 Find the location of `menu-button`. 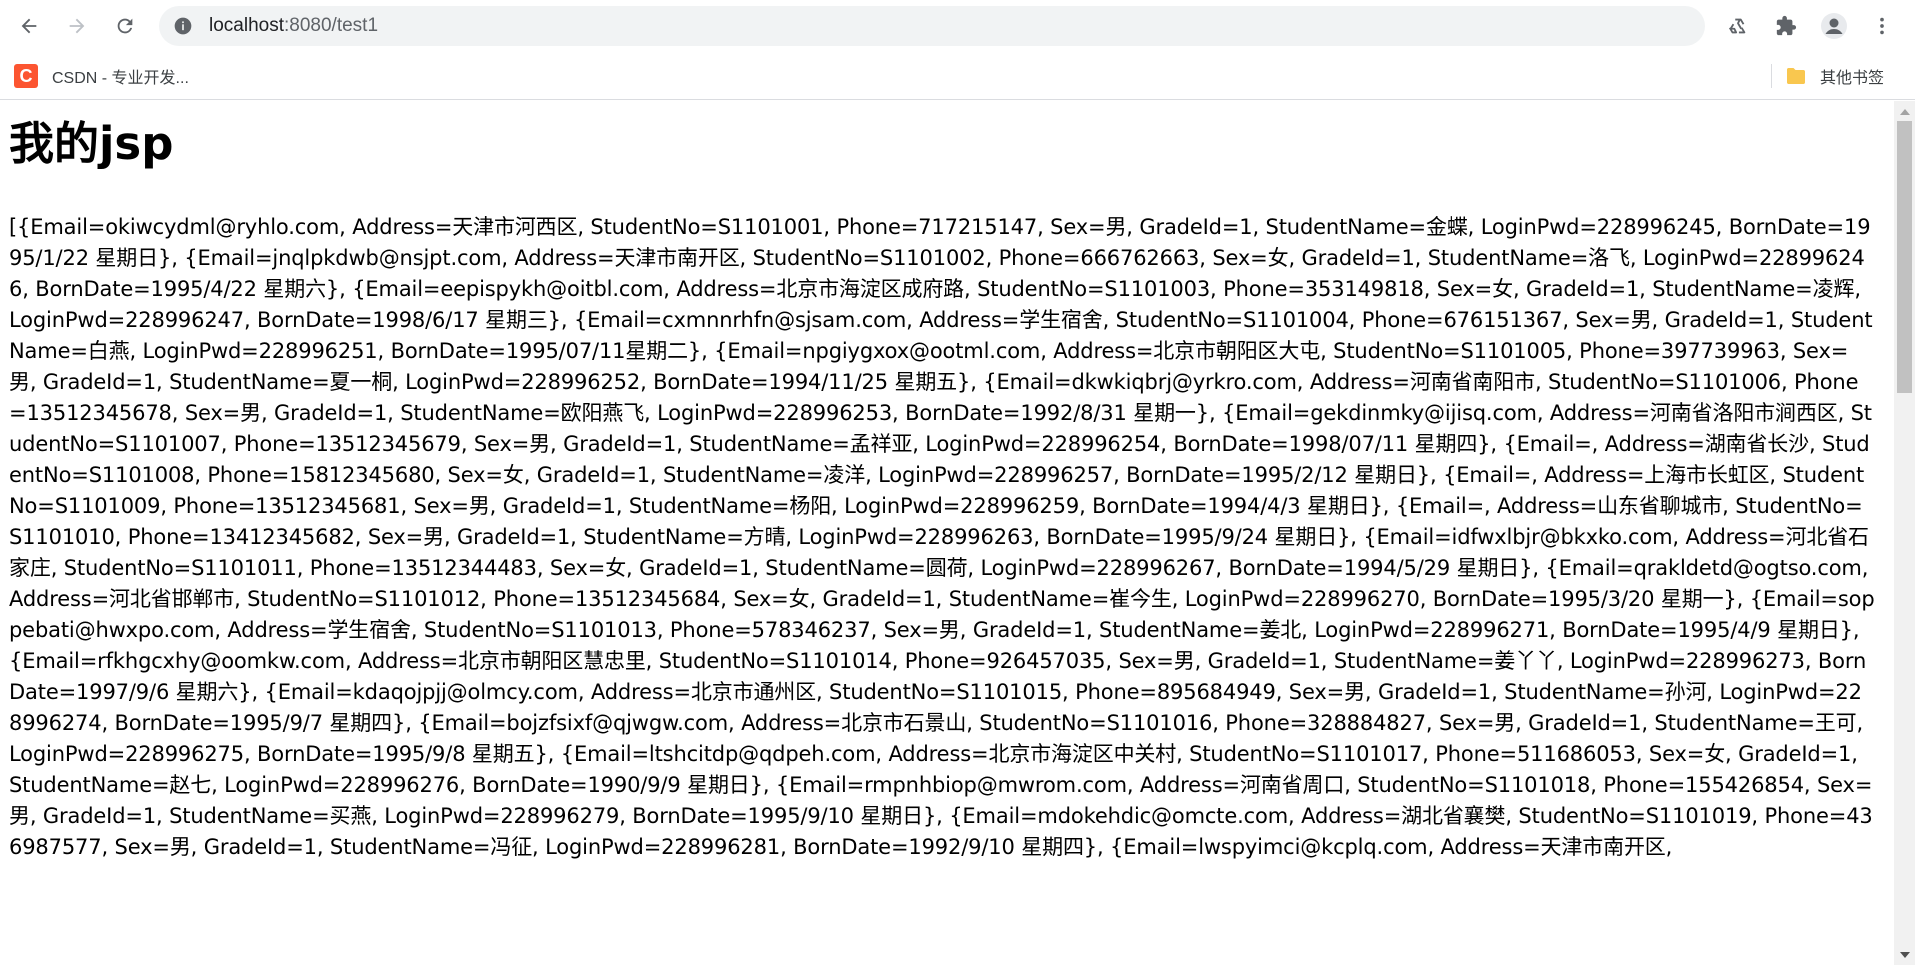

menu-button is located at coordinates (1882, 26).